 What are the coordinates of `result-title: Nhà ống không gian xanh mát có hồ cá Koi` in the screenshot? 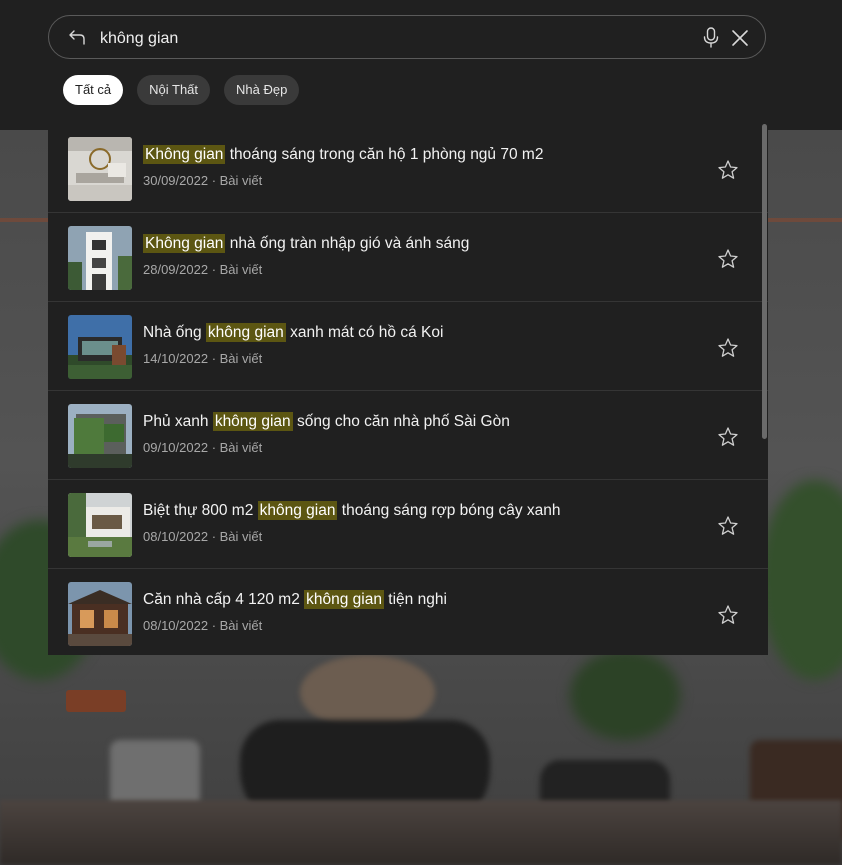 It's located at (293, 332).